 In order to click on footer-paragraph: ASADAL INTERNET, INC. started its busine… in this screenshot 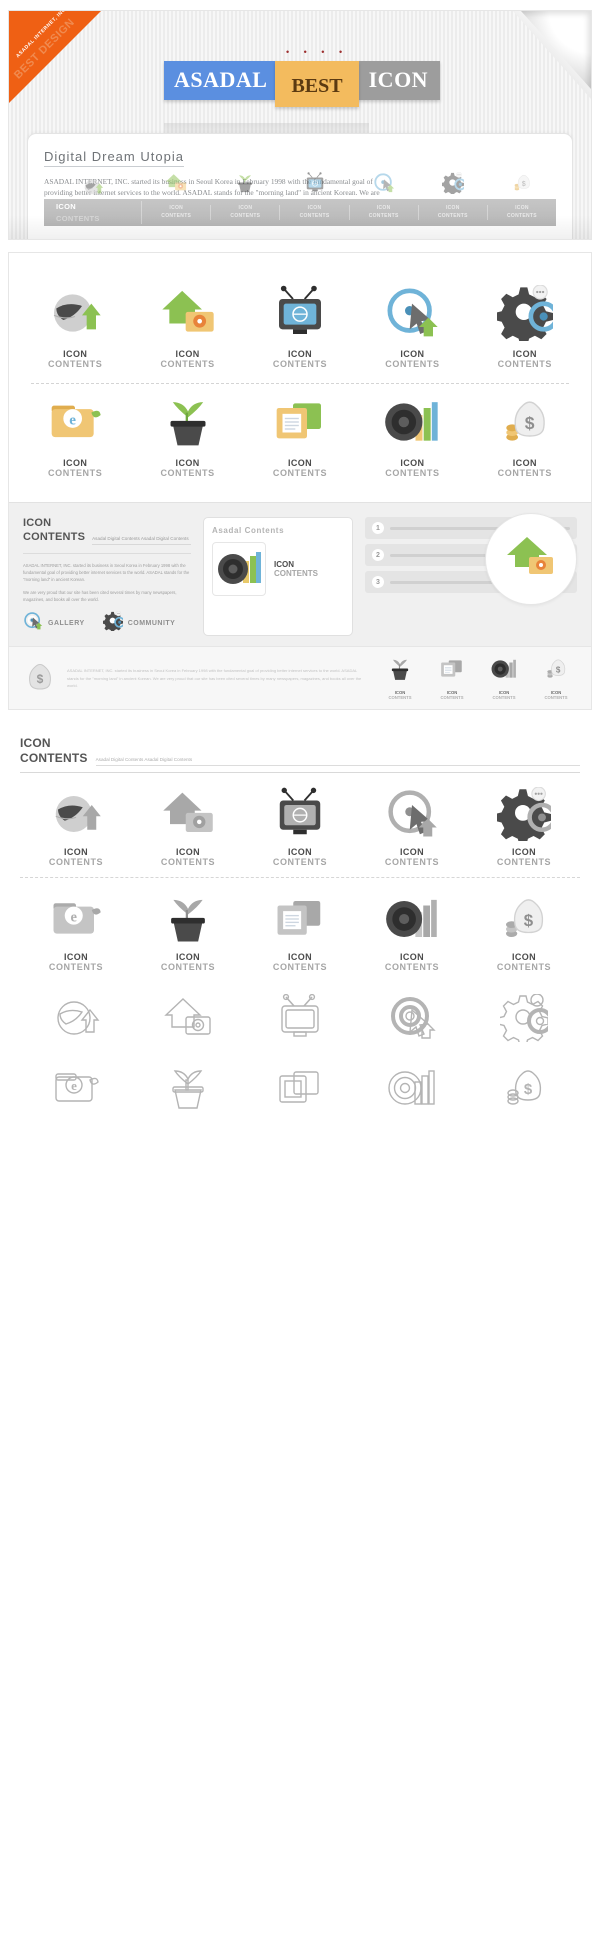, I will do `click(214, 678)`.